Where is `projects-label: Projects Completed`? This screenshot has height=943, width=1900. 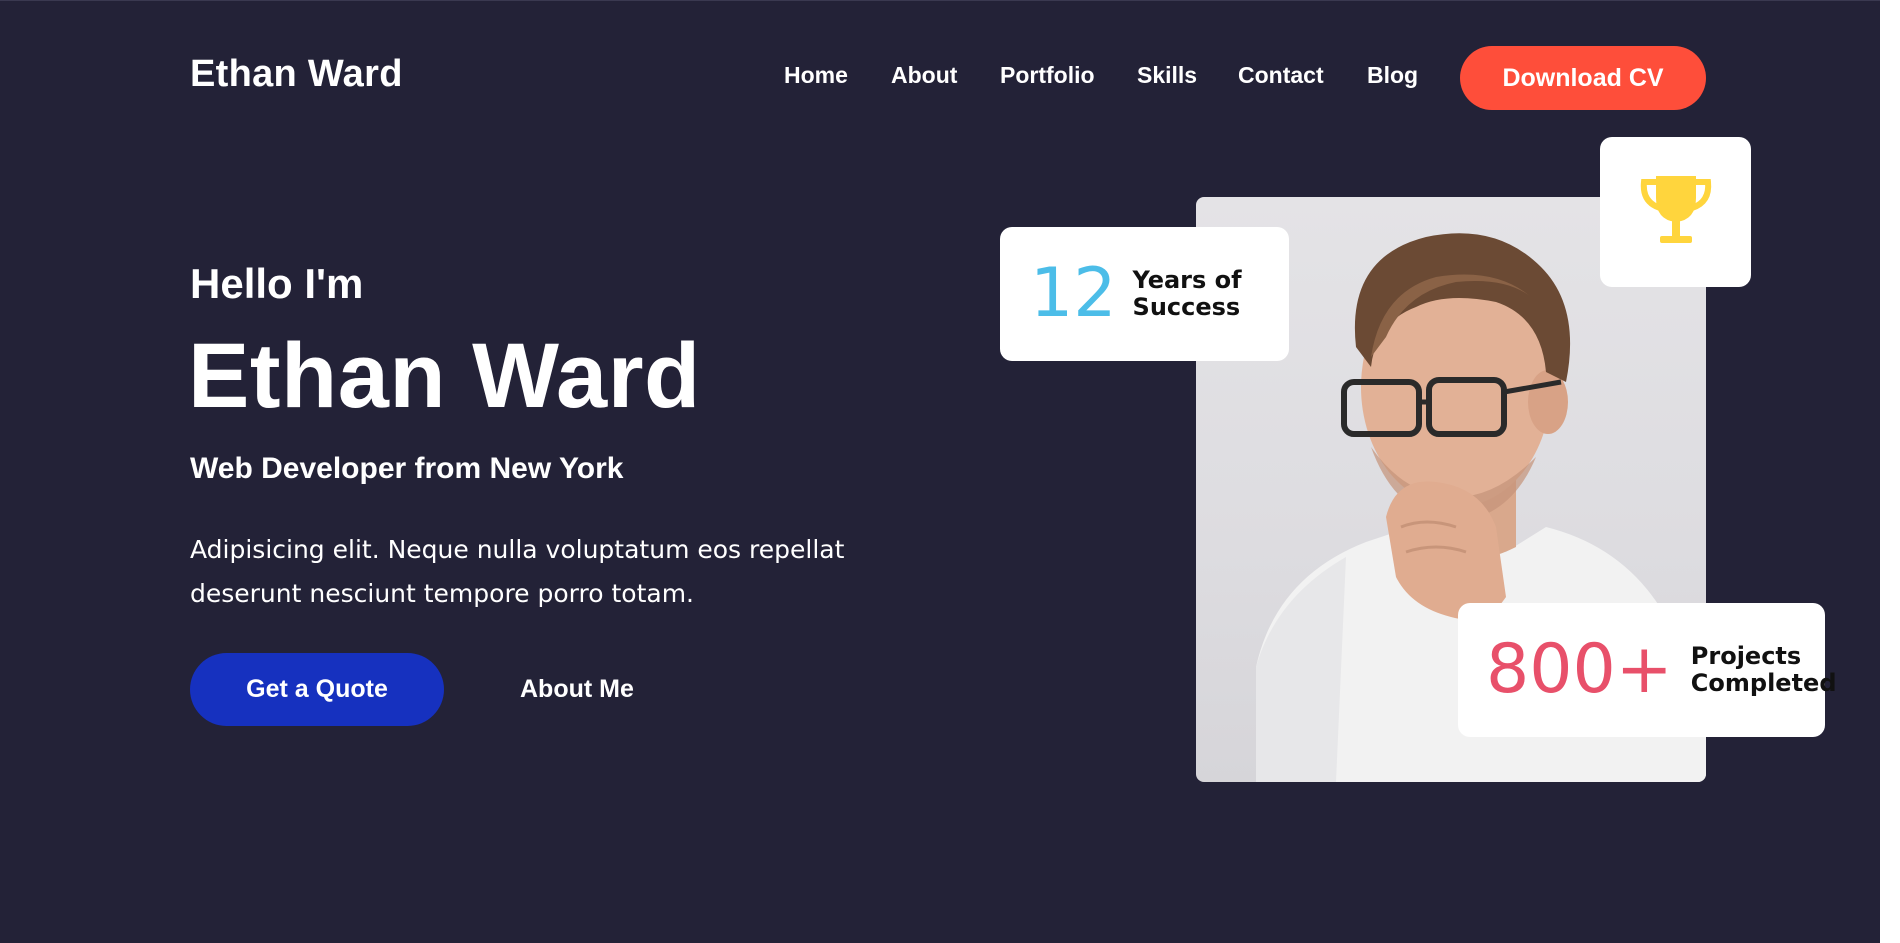 projects-label: Projects Completed is located at coordinates (1764, 670).